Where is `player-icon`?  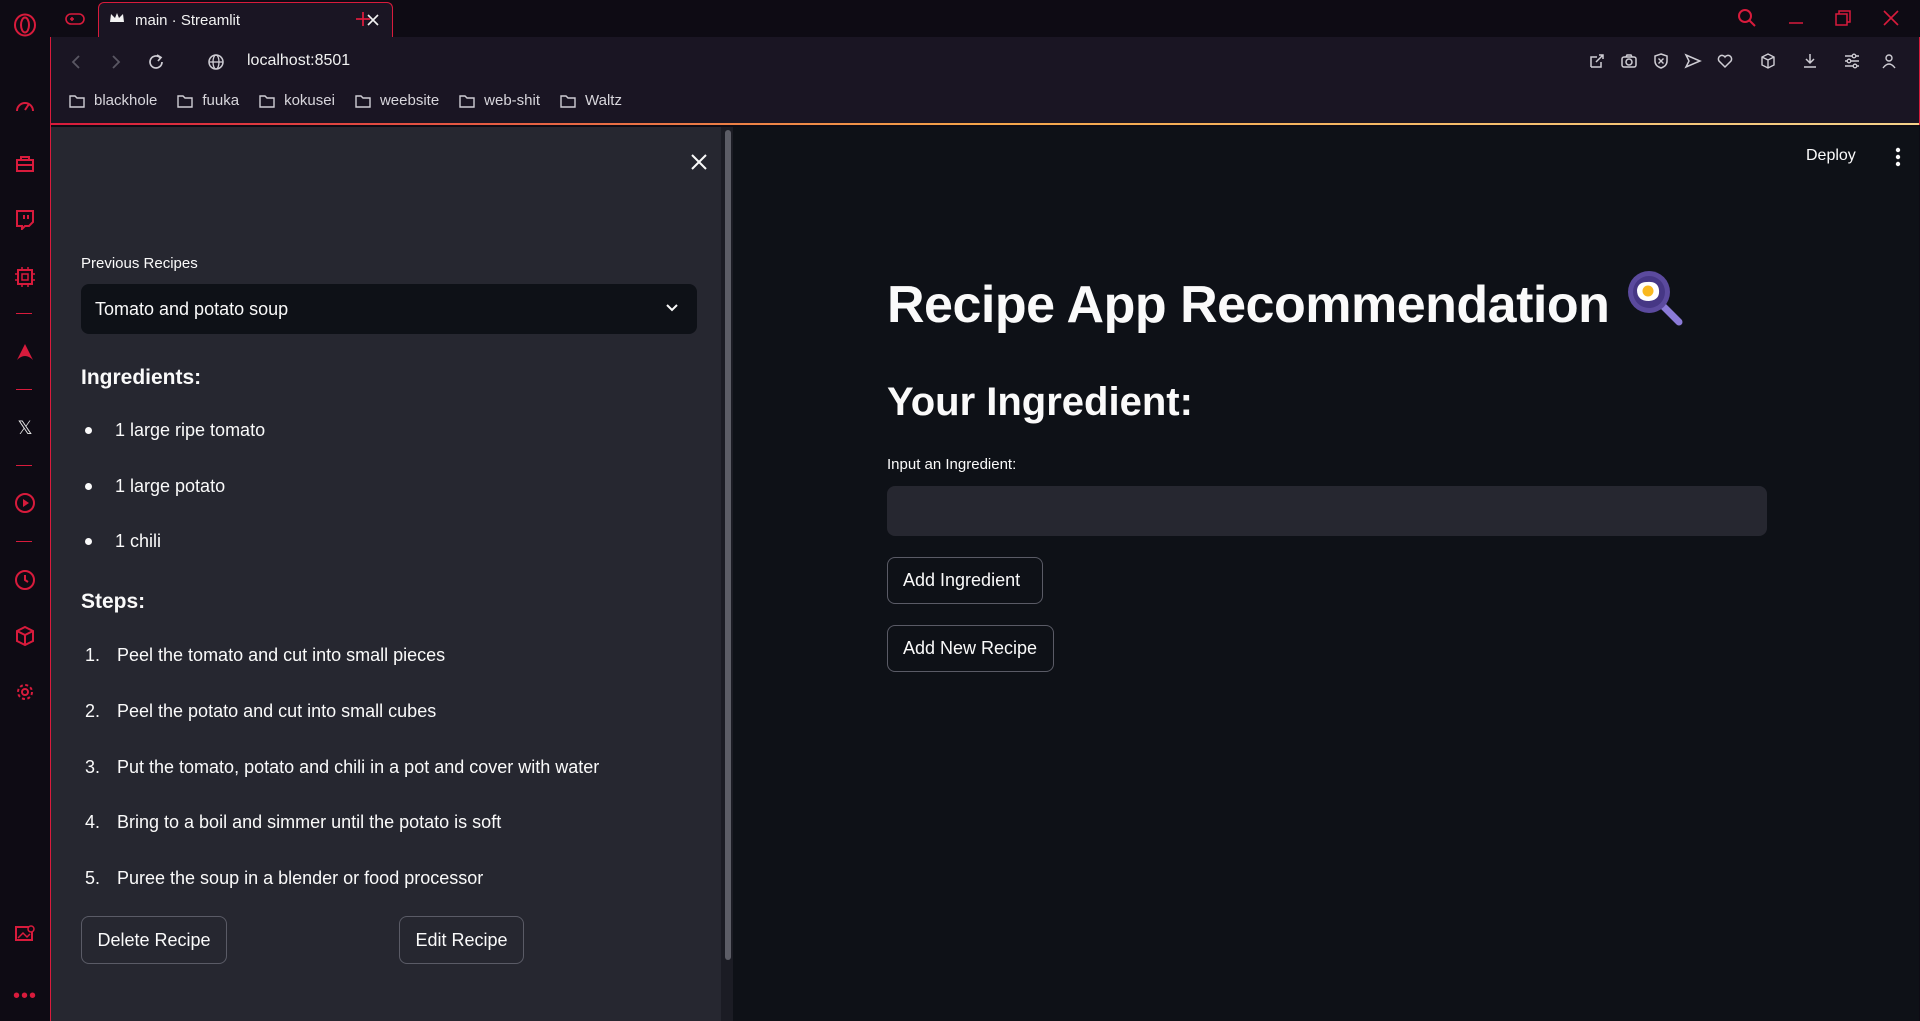 player-icon is located at coordinates (25, 503).